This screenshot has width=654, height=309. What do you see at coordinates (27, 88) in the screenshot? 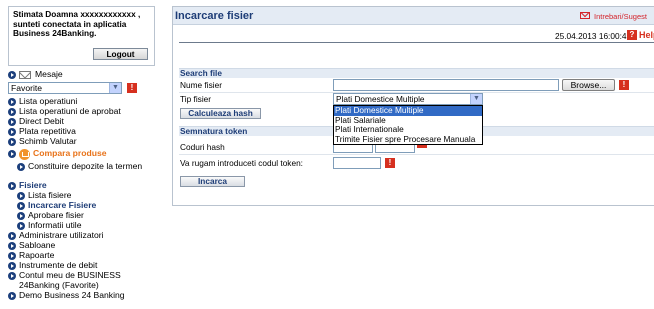
I see `favorites-value: Favorite` at bounding box center [27, 88].